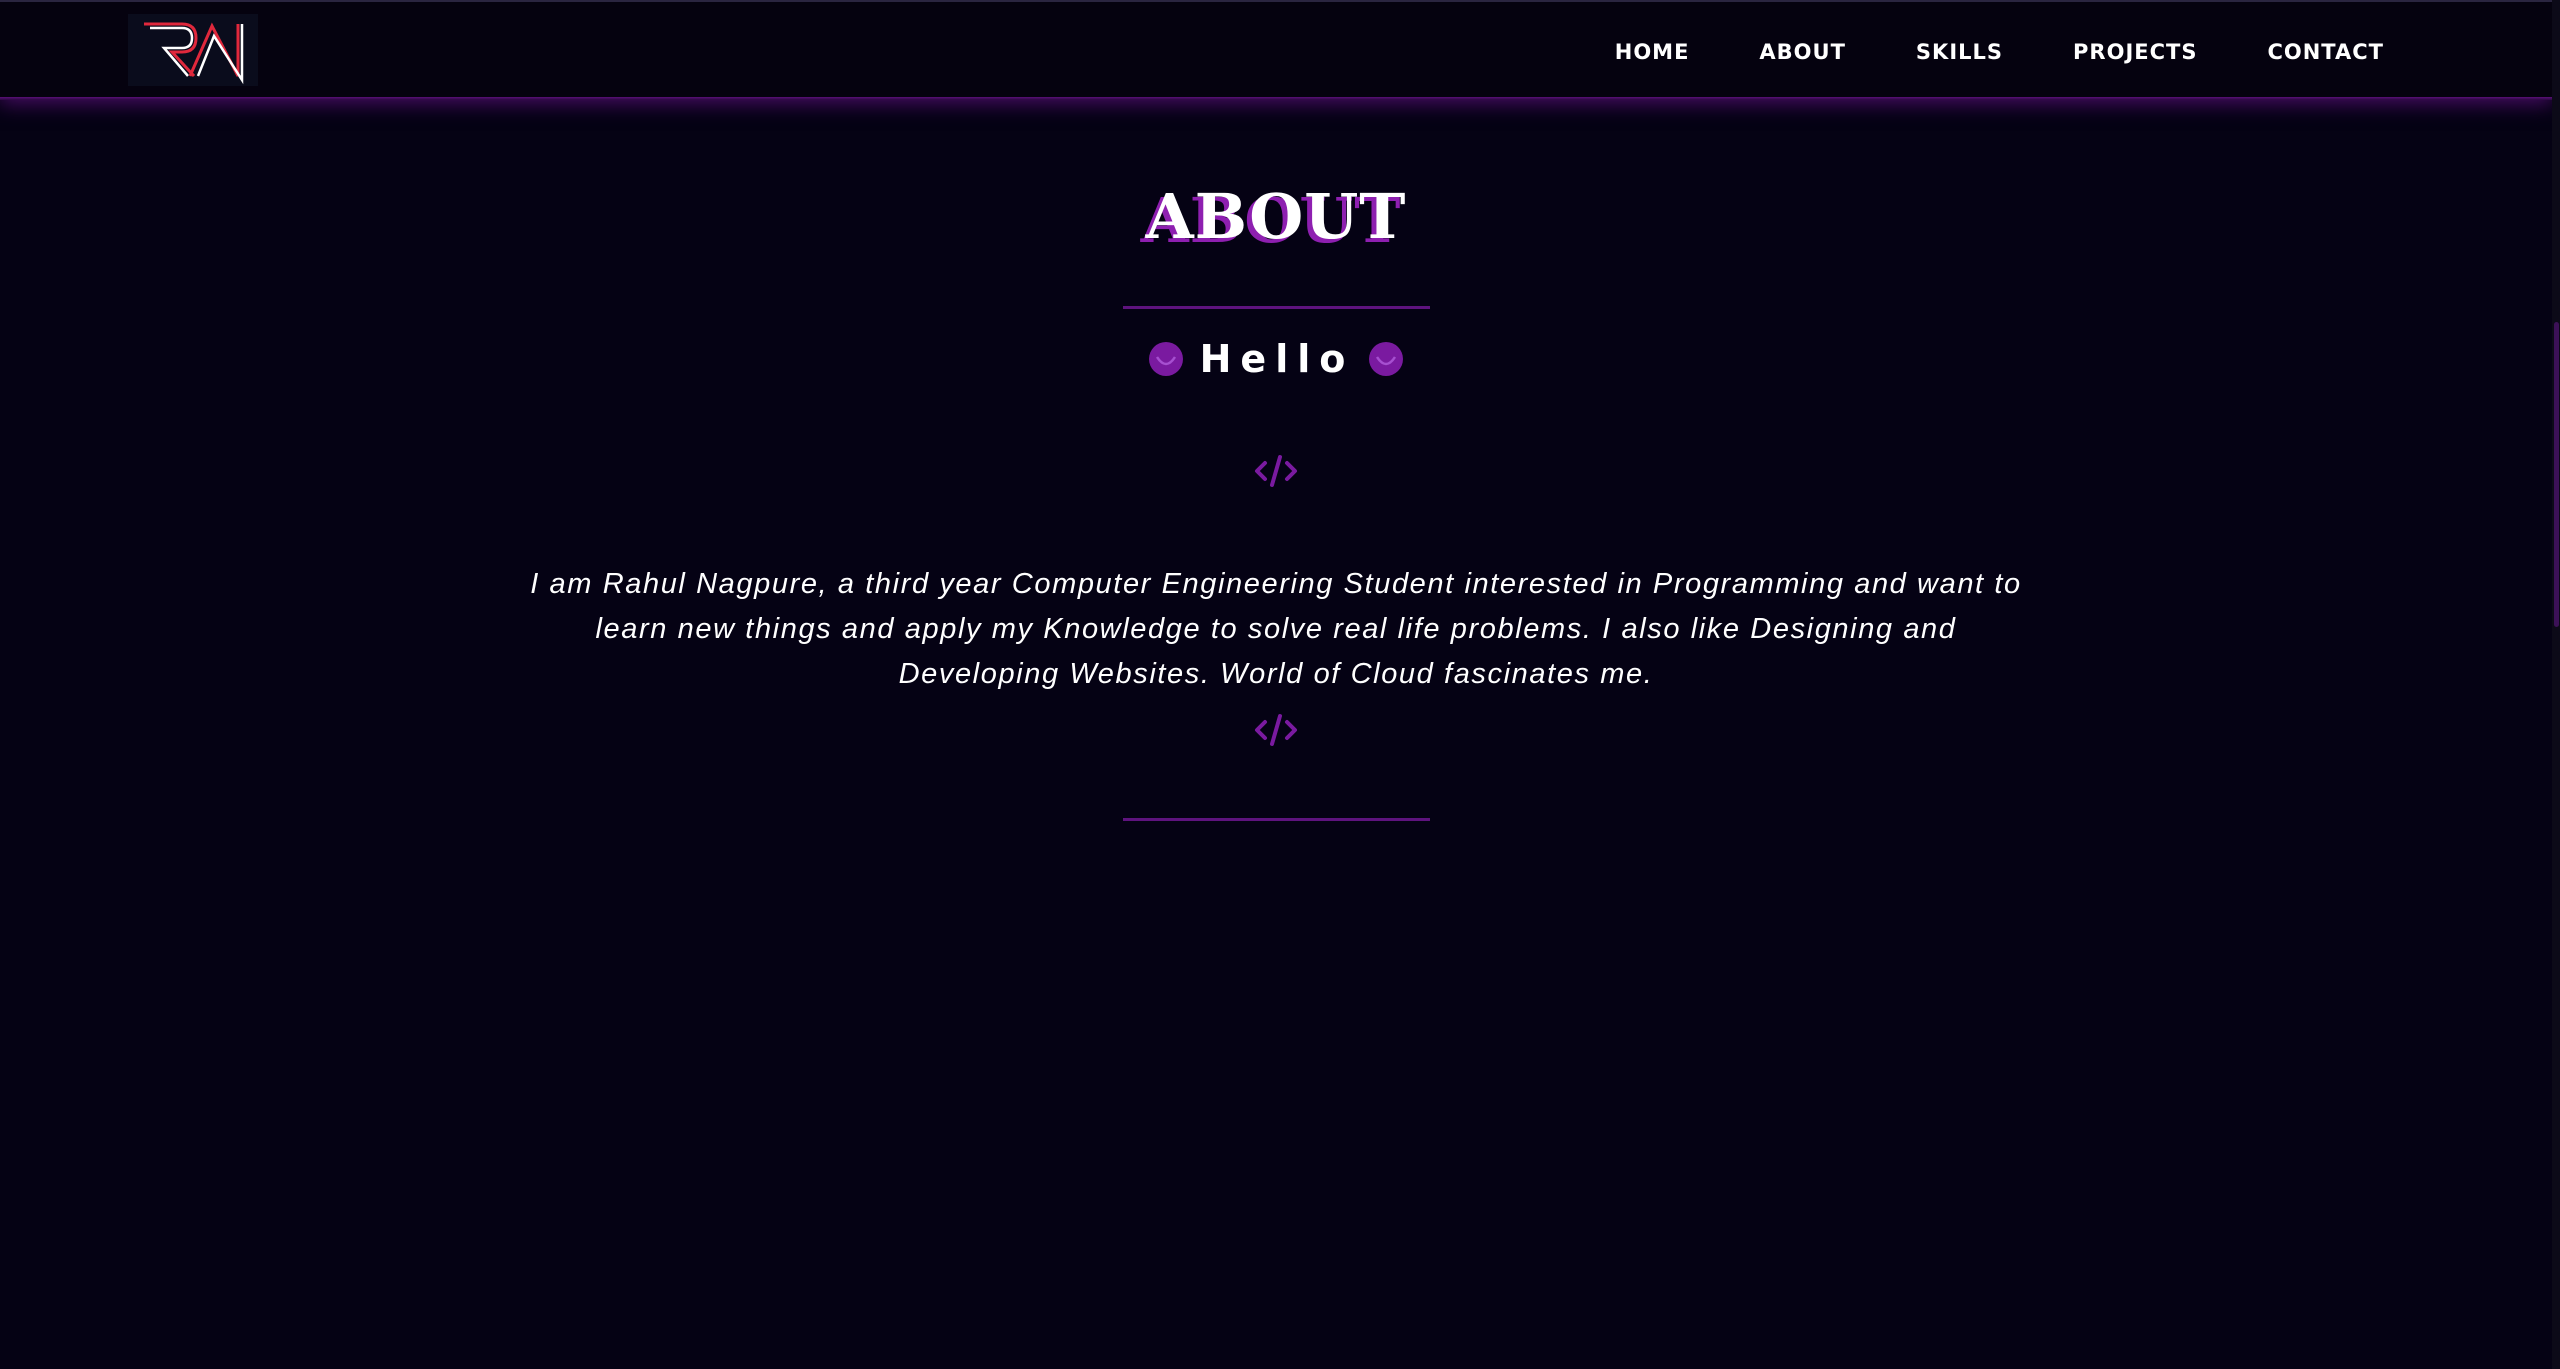  Describe the element at coordinates (1802, 52) in the screenshot. I see `nav-about-link: ABOUT` at that location.